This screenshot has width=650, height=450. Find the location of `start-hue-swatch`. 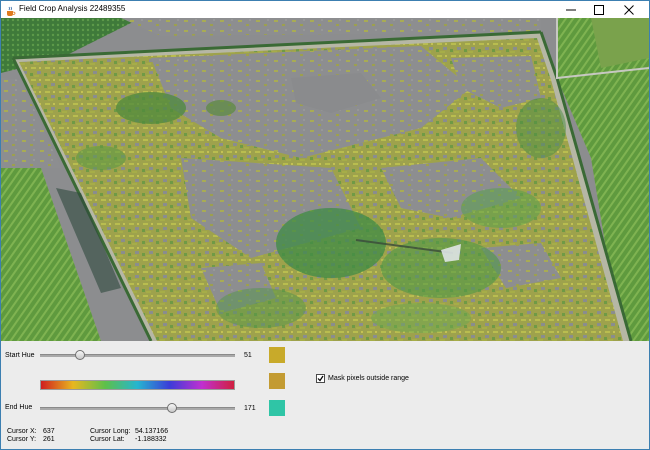

start-hue-swatch is located at coordinates (277, 355).